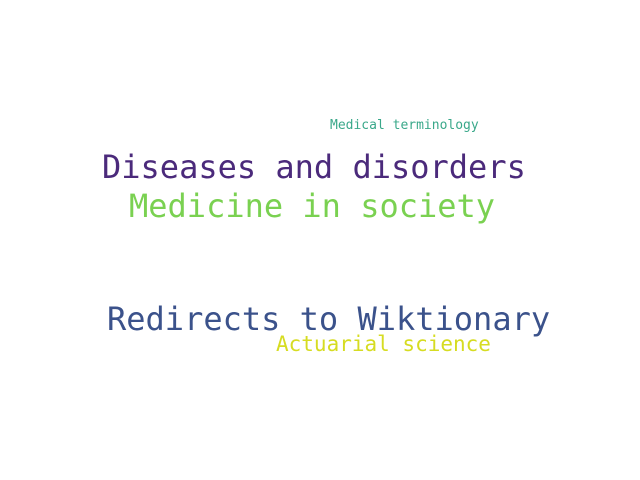 This screenshot has height=480, width=640. Describe the element at coordinates (329, 319) in the screenshot. I see `word-redirects-to-wiktionary: Redirects to Wiktionary` at that location.